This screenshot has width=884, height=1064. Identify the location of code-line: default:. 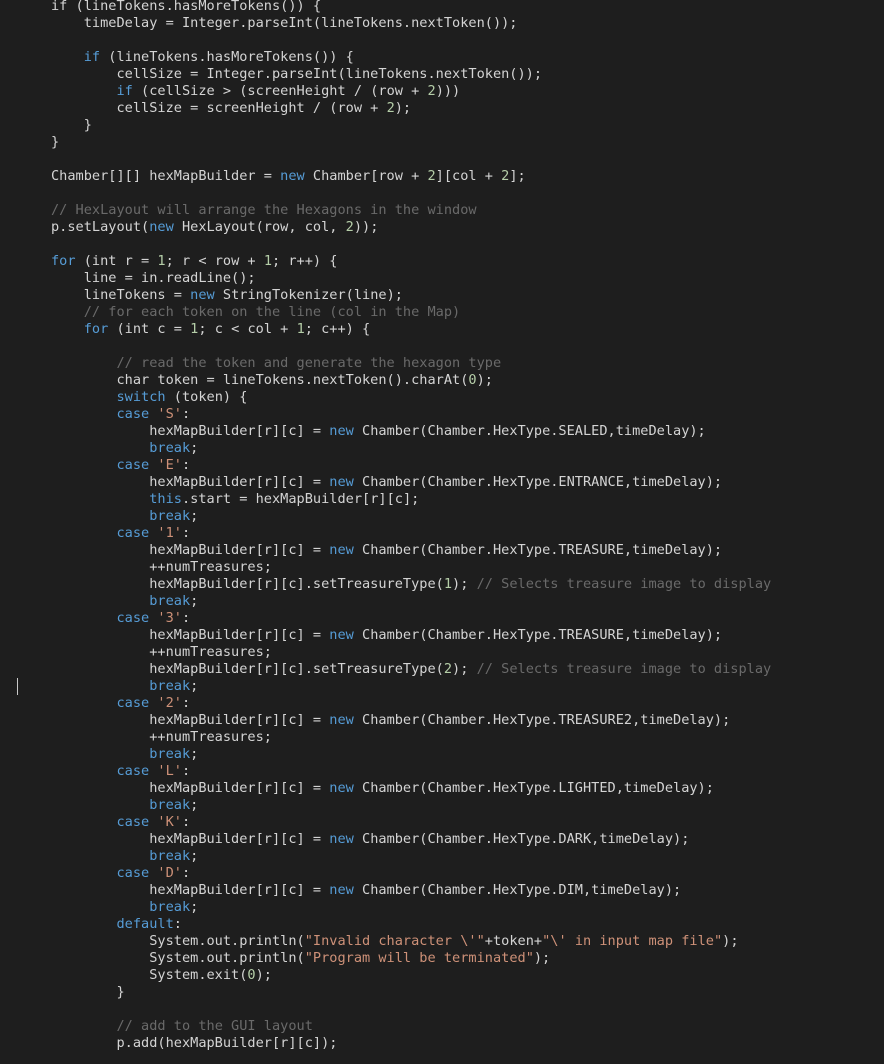
(442, 924).